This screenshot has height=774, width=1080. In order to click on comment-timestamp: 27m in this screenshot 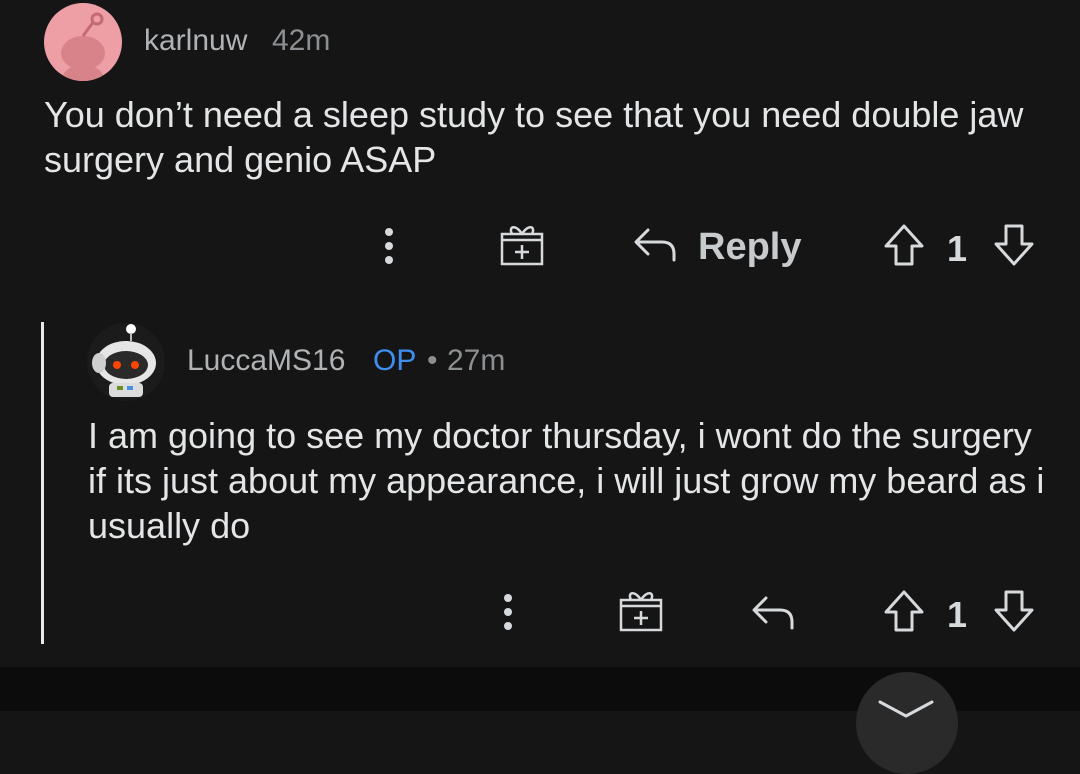, I will do `click(476, 360)`.